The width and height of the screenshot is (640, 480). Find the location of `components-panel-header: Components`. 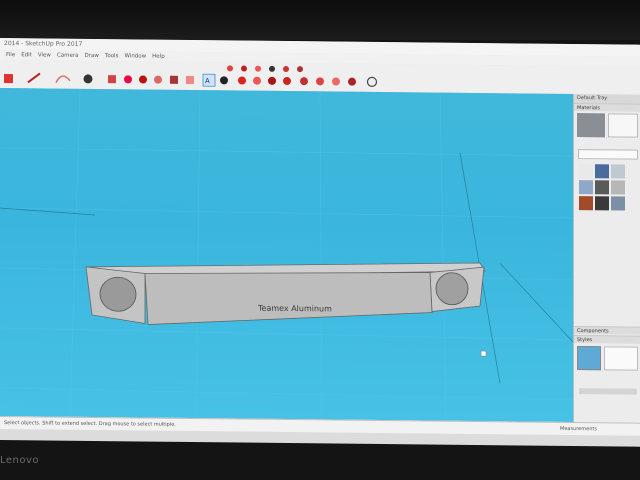

components-panel-header: Components is located at coordinates (607, 330).